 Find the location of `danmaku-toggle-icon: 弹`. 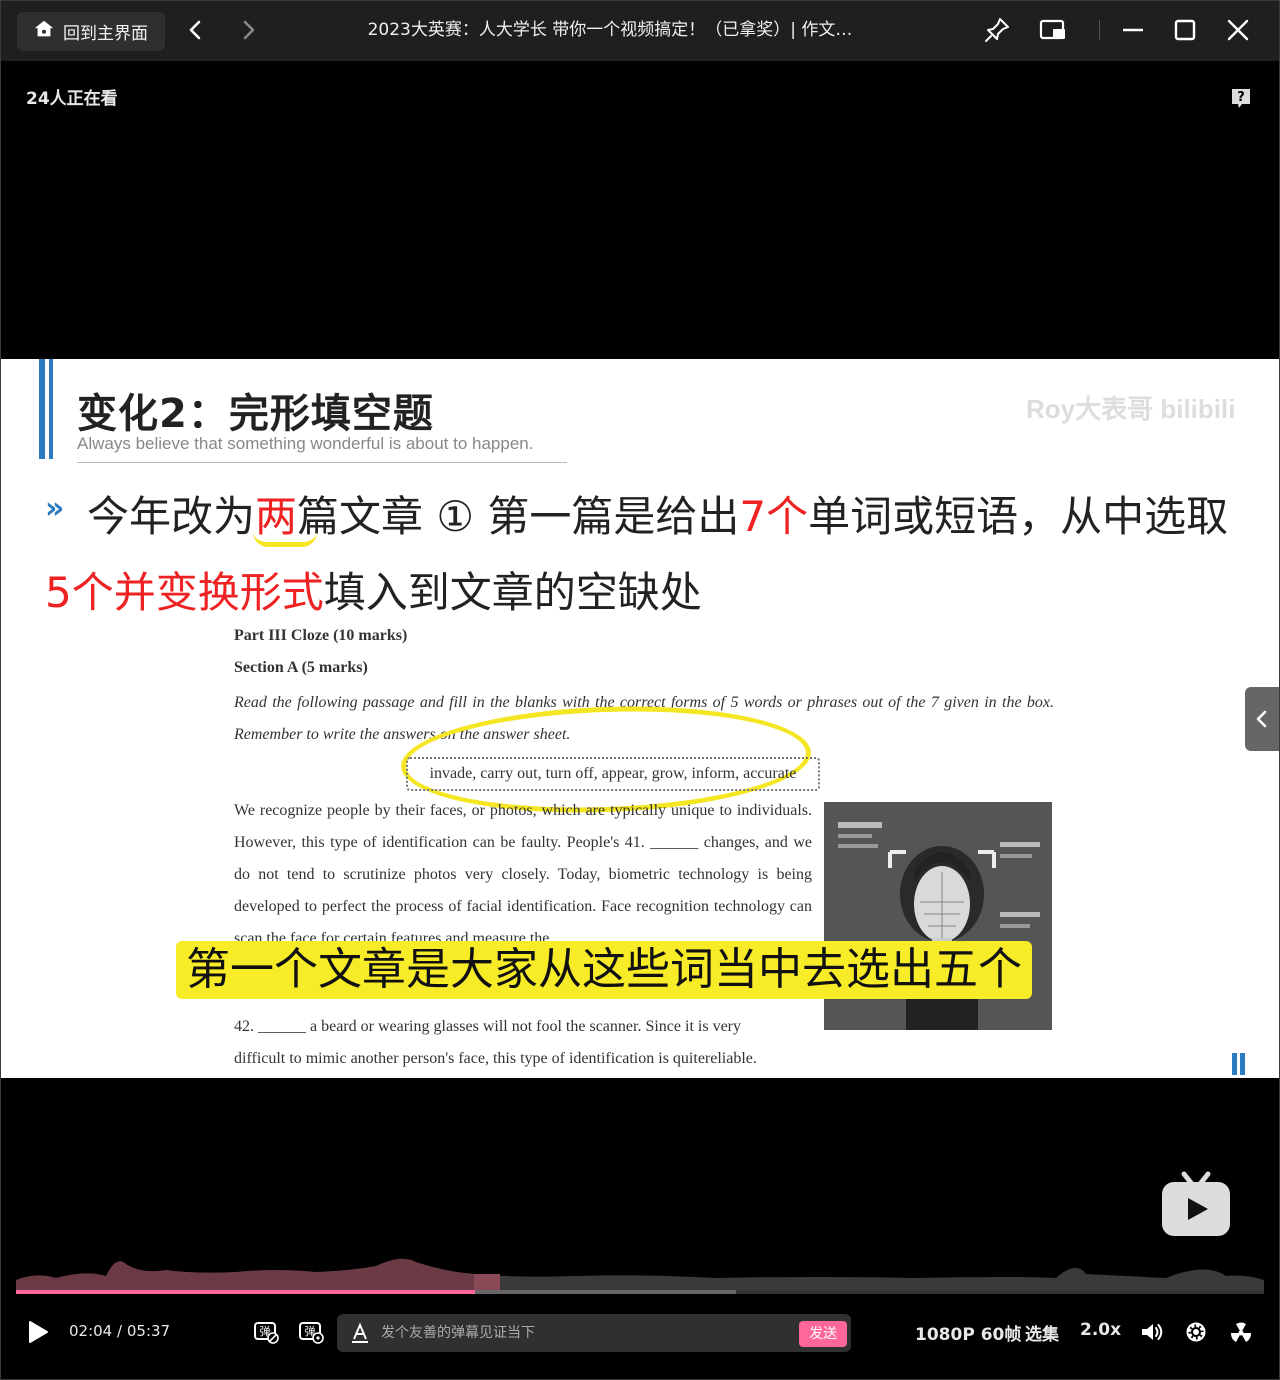

danmaku-toggle-icon: 弹 is located at coordinates (266, 1332).